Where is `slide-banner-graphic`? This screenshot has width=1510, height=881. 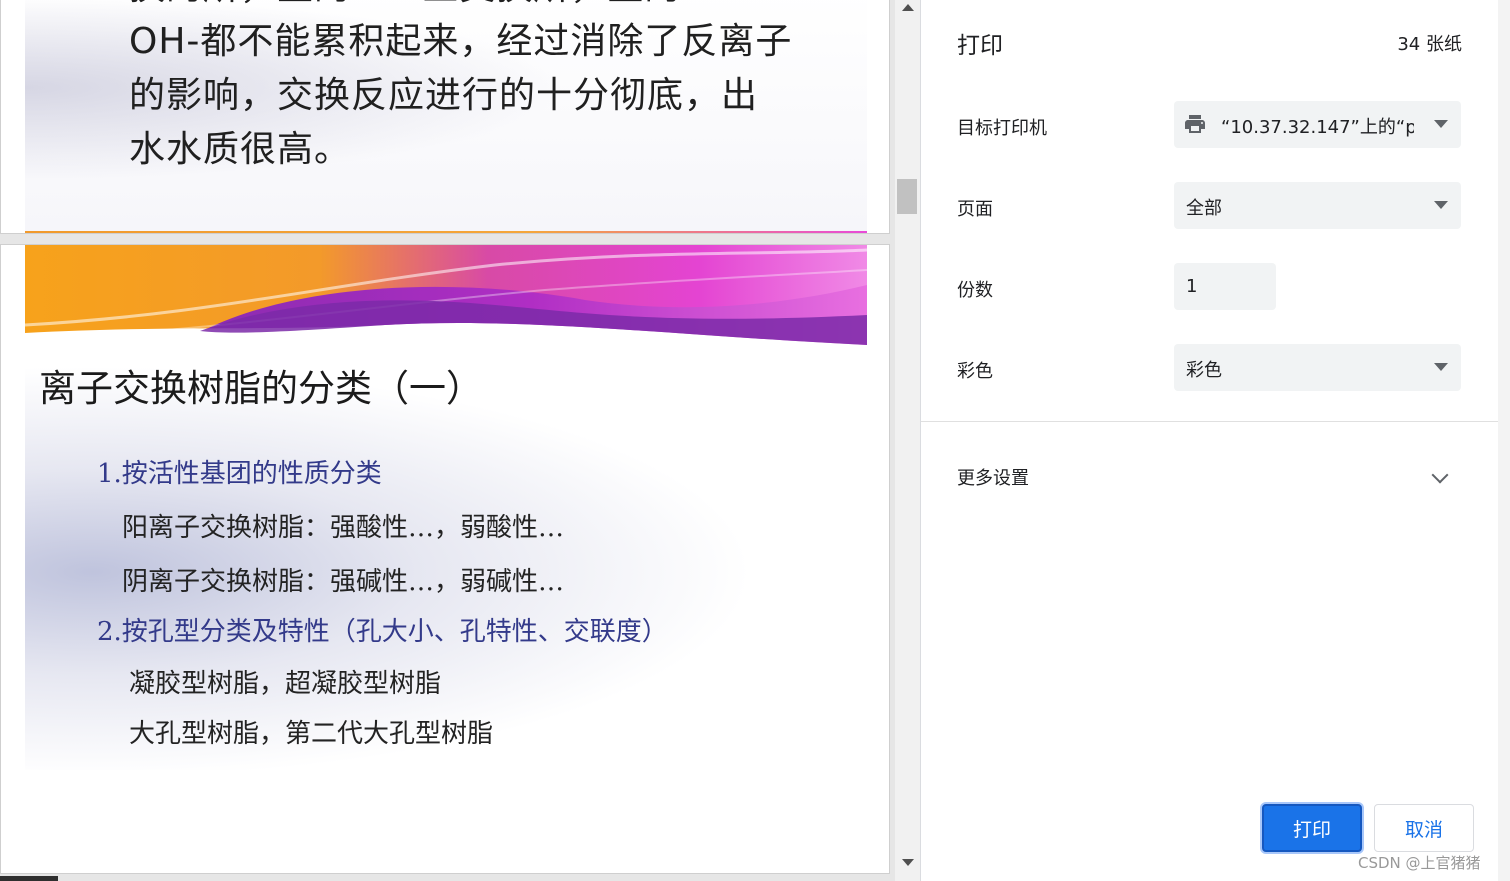 slide-banner-graphic is located at coordinates (446, 302).